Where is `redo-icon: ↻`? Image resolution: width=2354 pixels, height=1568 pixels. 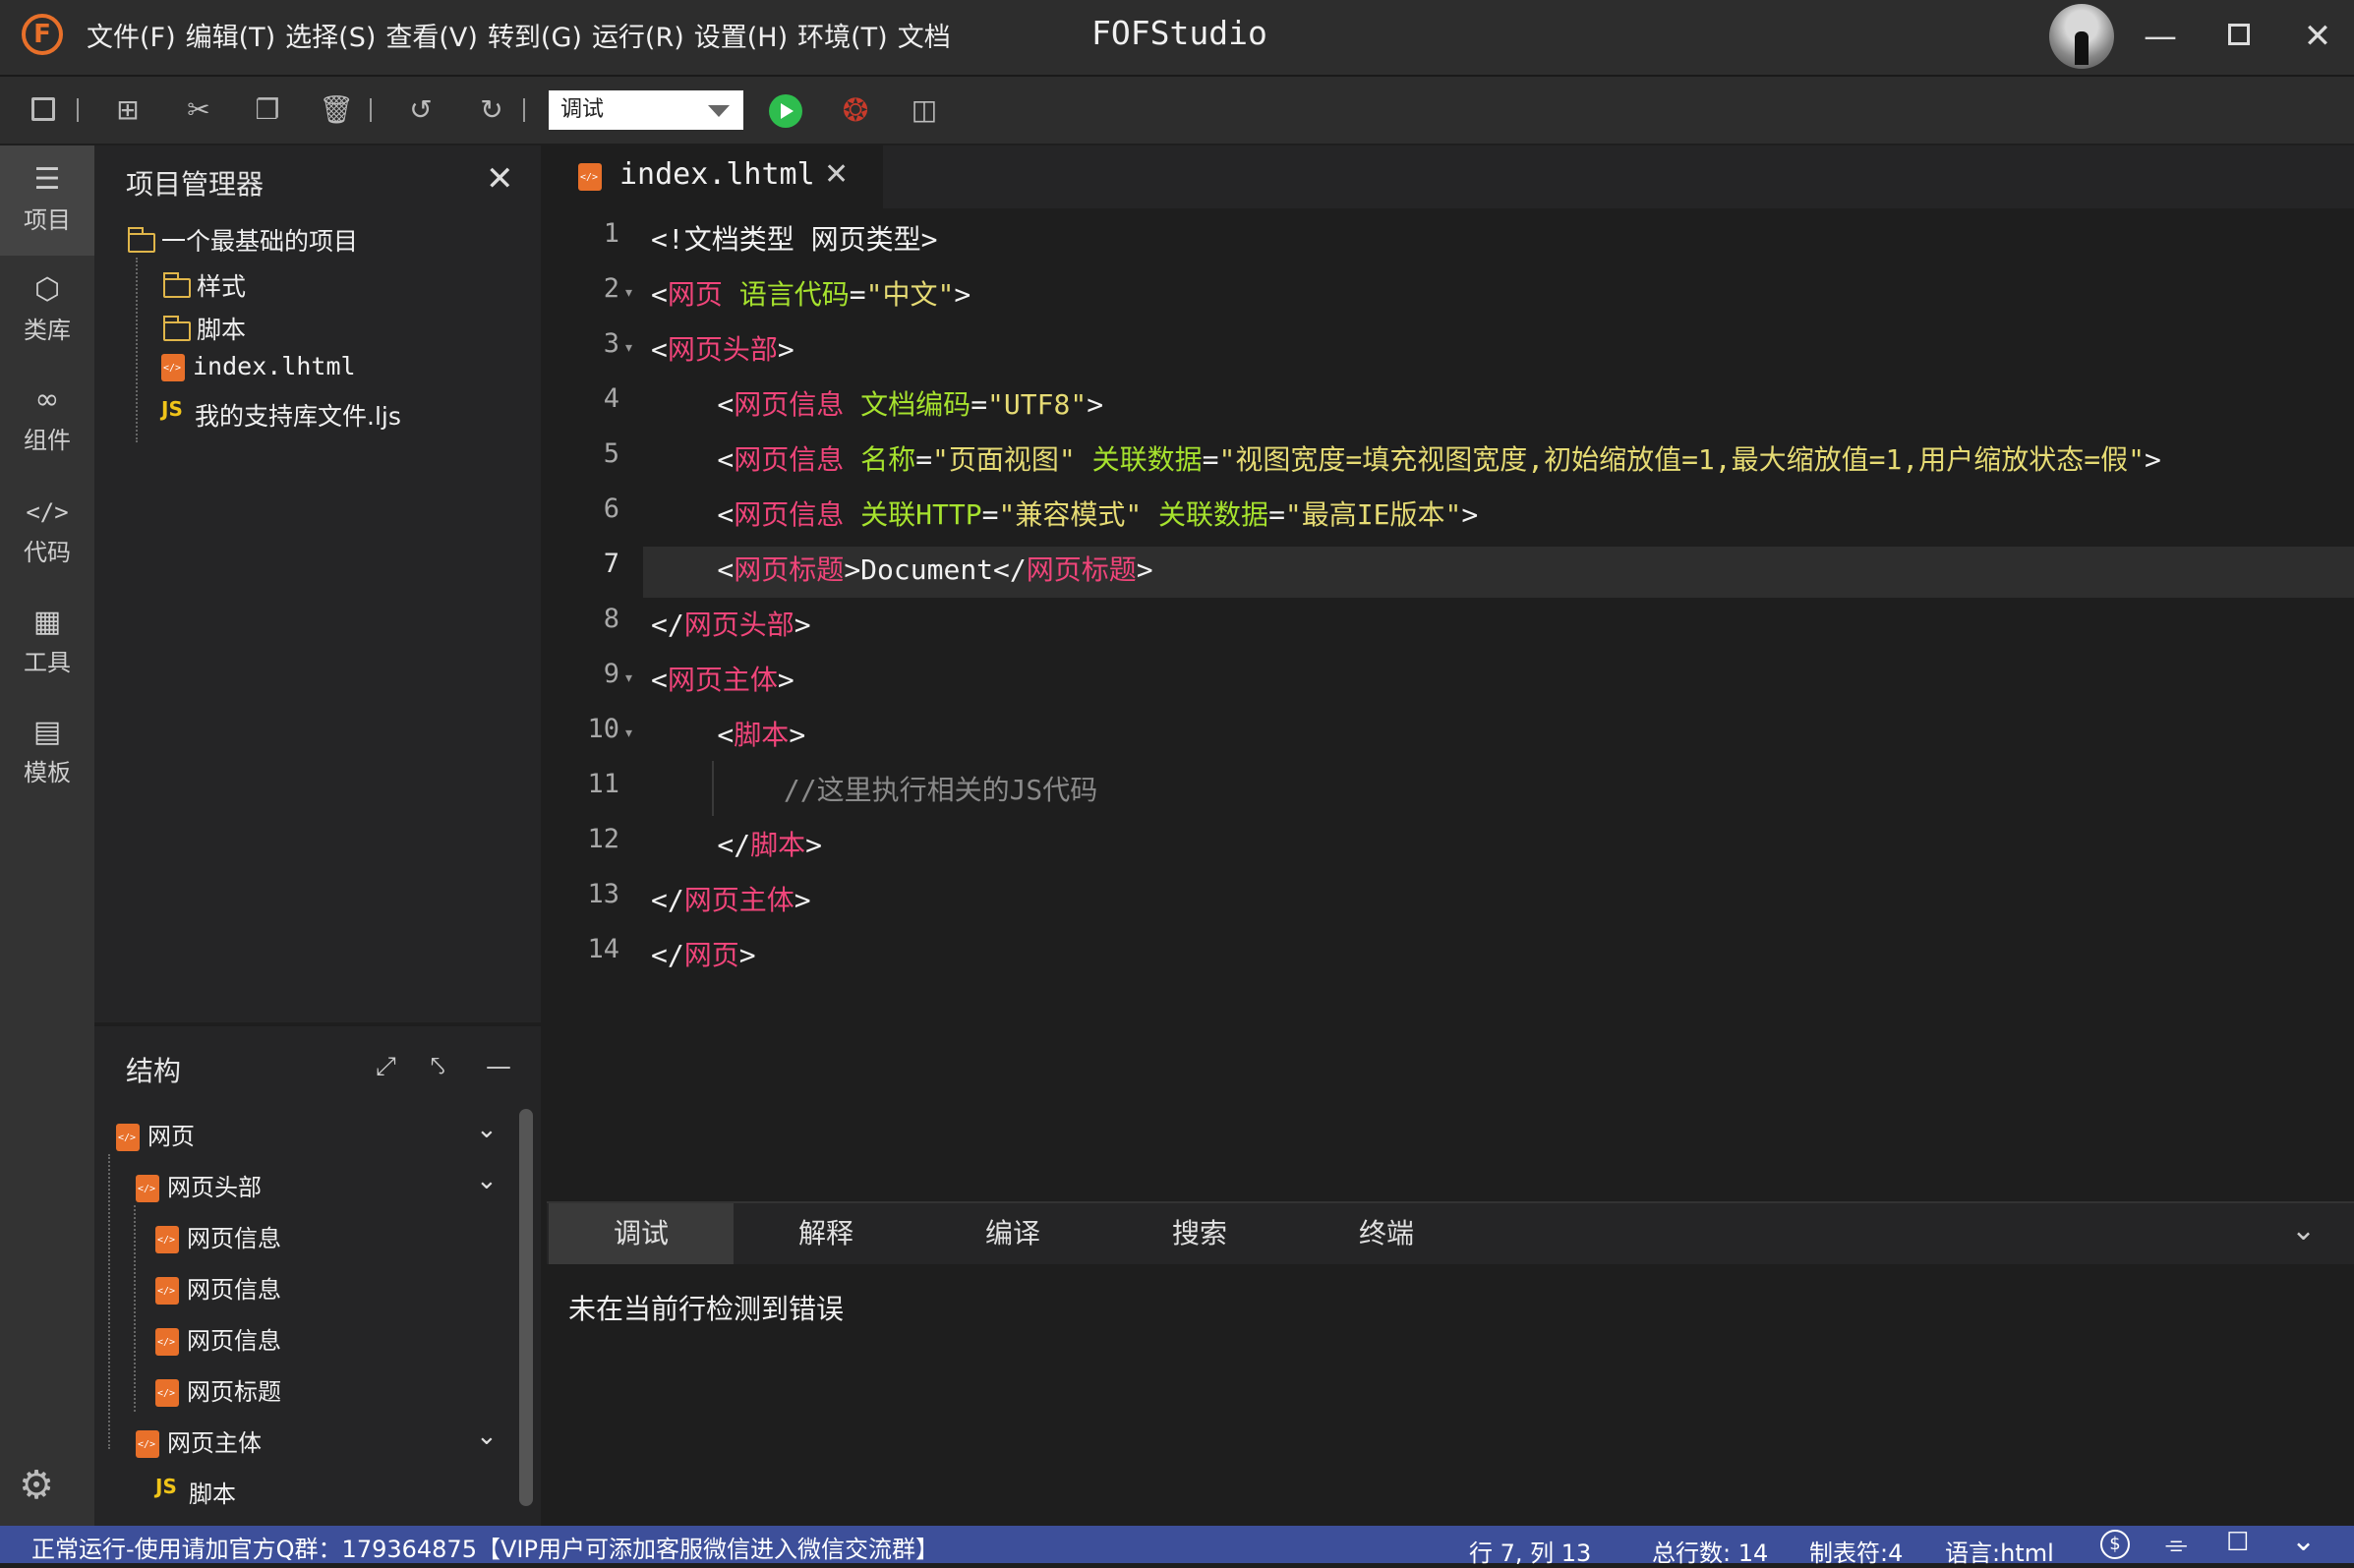
redo-icon: ↻ is located at coordinates (491, 110).